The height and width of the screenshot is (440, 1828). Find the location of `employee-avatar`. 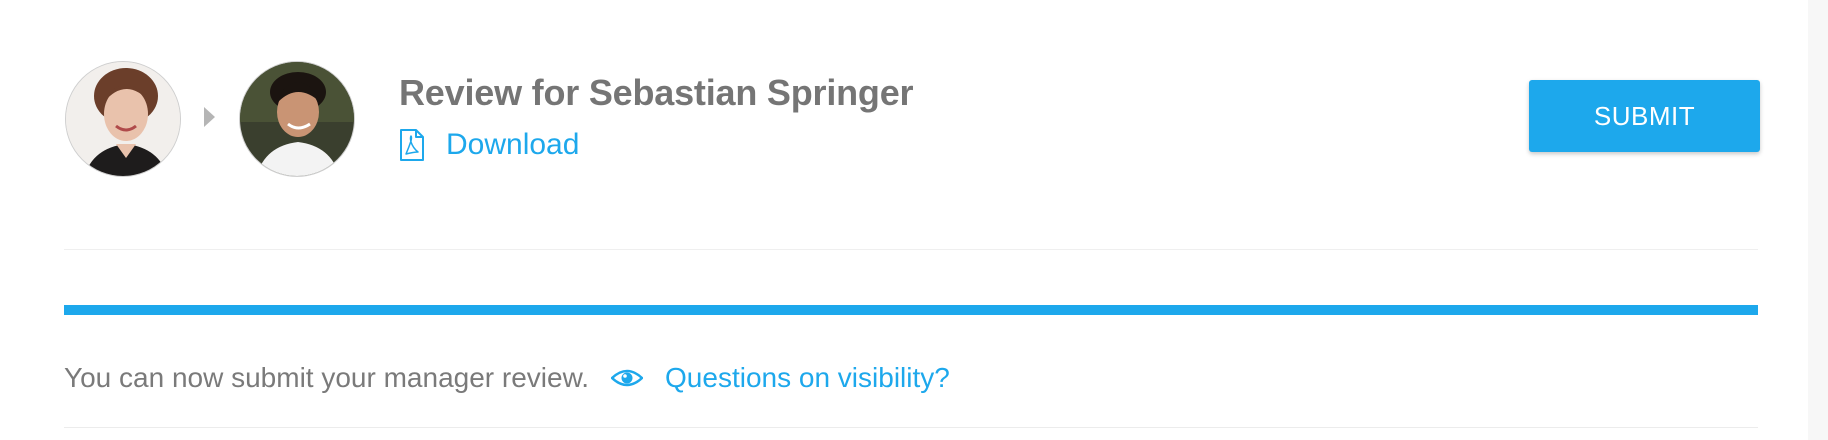

employee-avatar is located at coordinates (297, 119).